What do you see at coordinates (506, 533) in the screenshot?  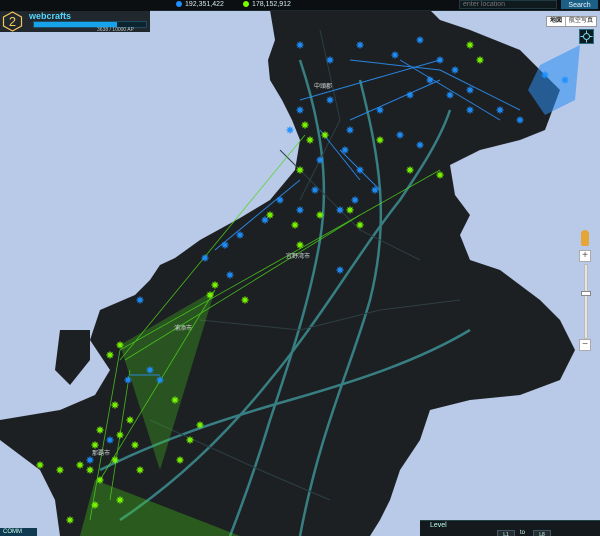 I see `level-from-select: L1` at bounding box center [506, 533].